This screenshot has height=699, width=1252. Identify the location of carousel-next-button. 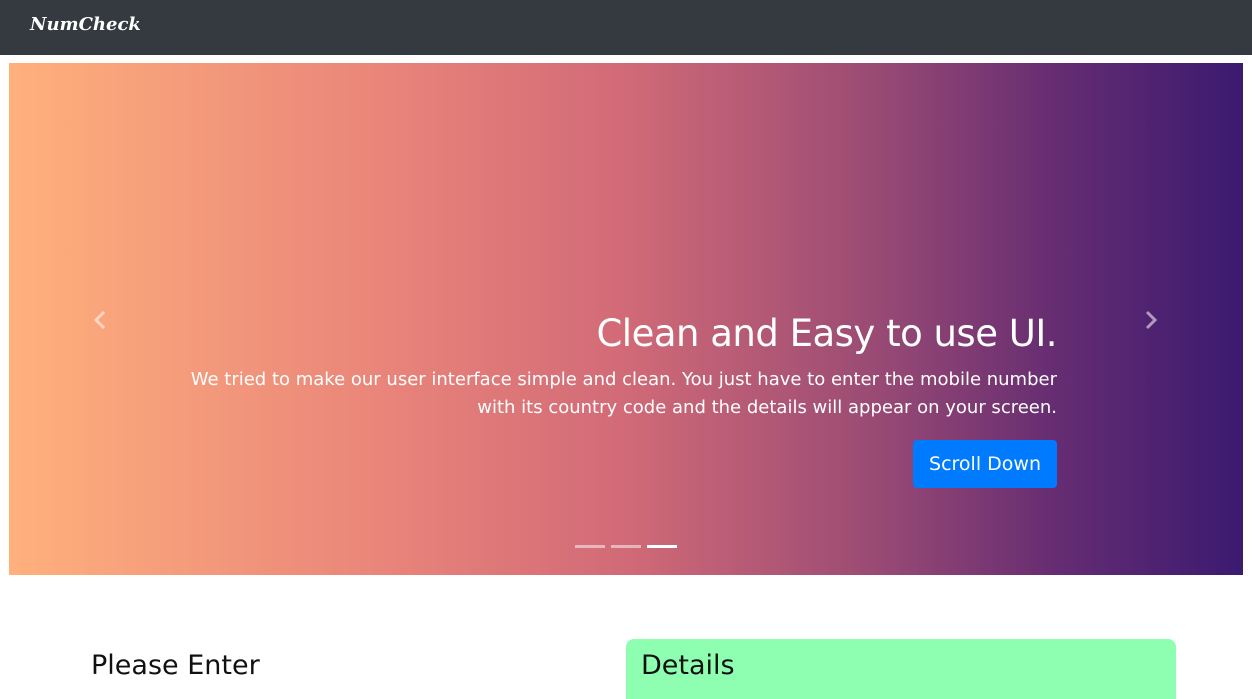
(1150, 320).